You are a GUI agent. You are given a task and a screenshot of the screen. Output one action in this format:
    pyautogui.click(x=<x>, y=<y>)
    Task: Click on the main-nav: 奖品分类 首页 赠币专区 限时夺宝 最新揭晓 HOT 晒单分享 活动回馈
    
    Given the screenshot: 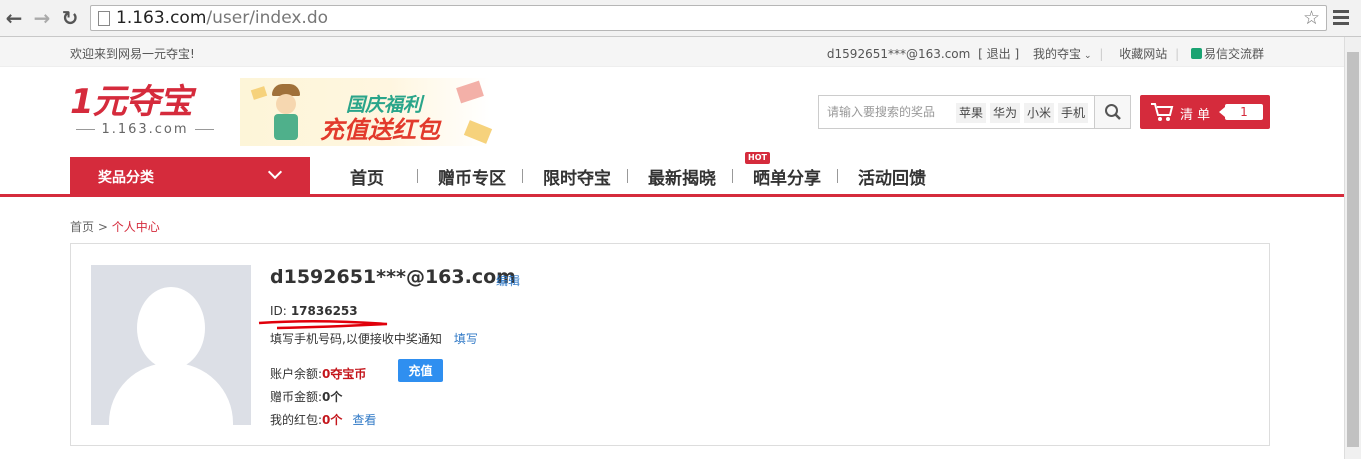 What is the action you would take?
    pyautogui.click(x=672, y=175)
    